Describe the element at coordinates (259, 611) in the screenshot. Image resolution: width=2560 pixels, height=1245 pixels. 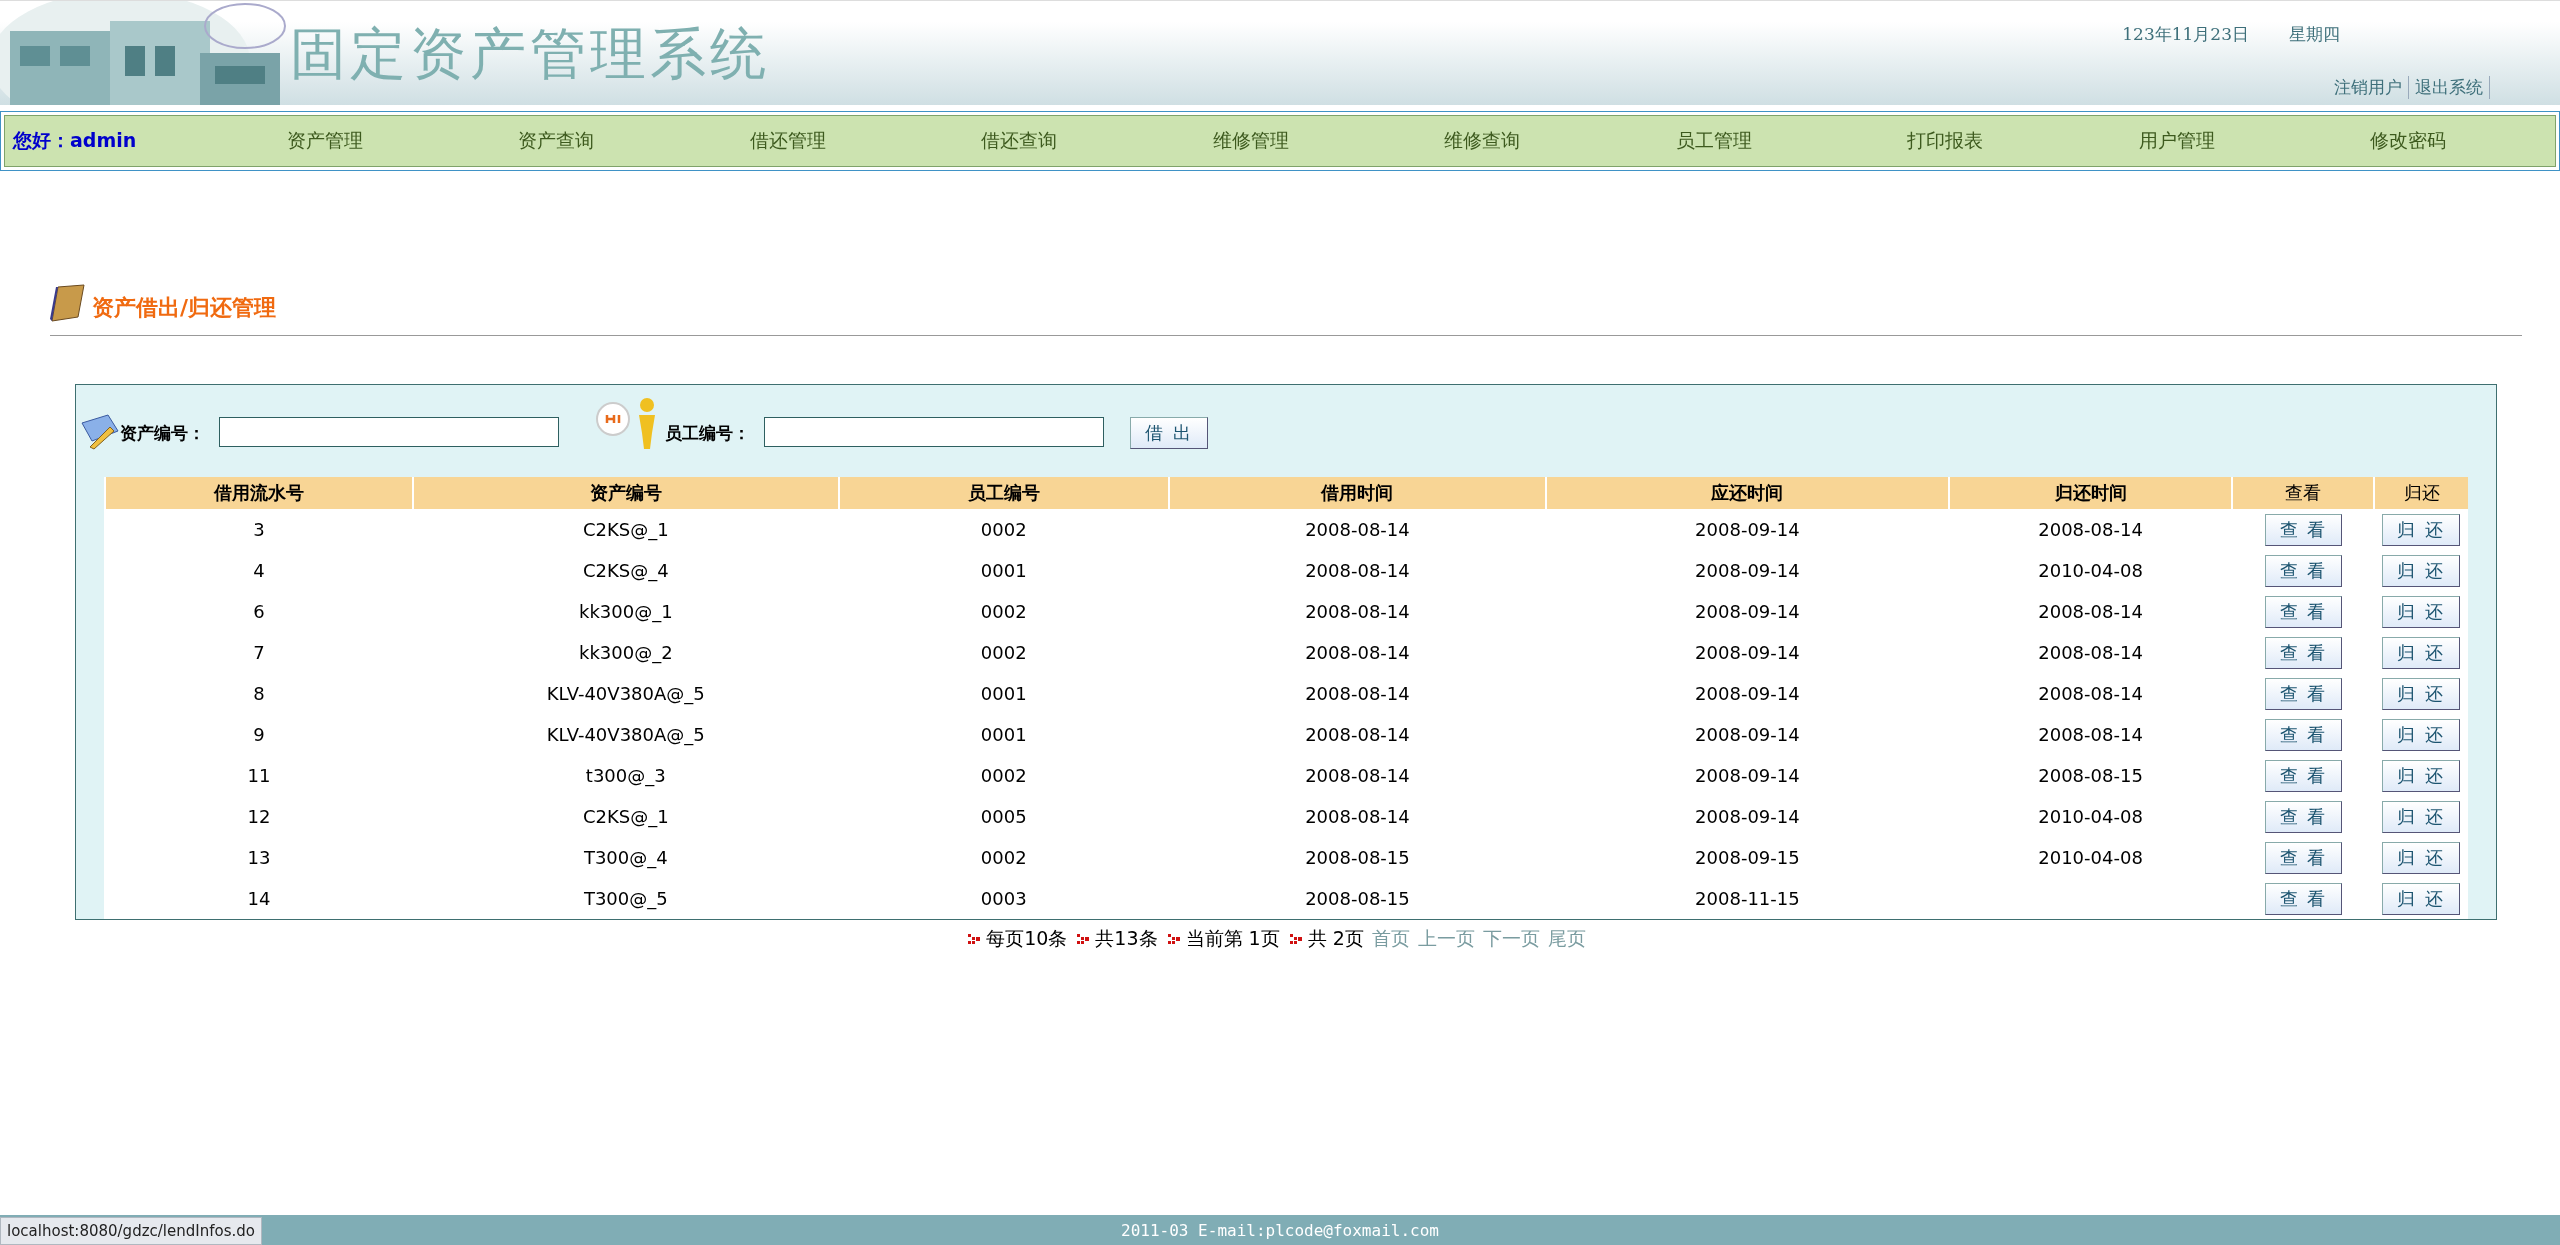
I see `table-cell: 6` at that location.